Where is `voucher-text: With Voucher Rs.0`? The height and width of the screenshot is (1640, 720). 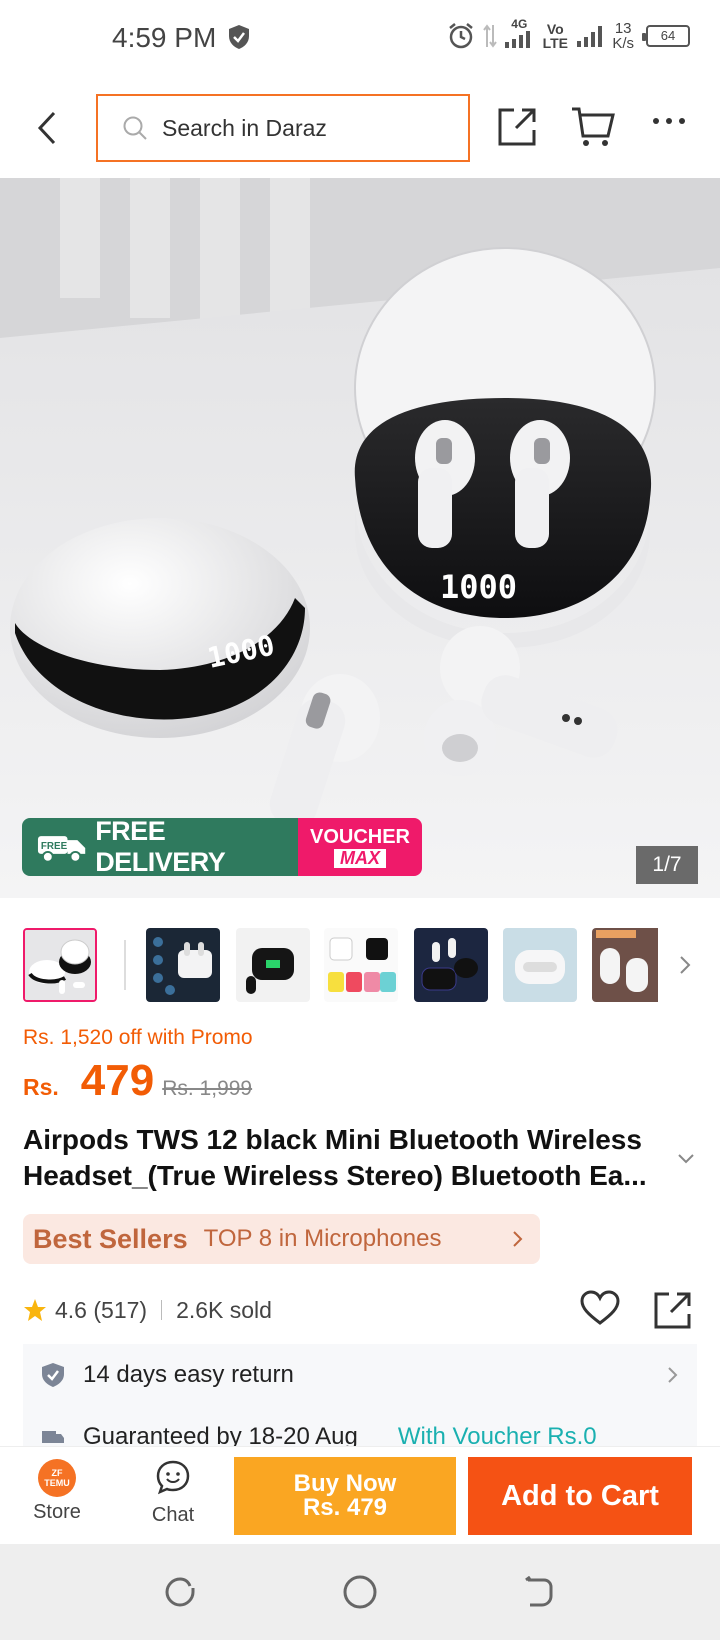
voucher-text: With Voucher Rs.0 is located at coordinates (497, 1435).